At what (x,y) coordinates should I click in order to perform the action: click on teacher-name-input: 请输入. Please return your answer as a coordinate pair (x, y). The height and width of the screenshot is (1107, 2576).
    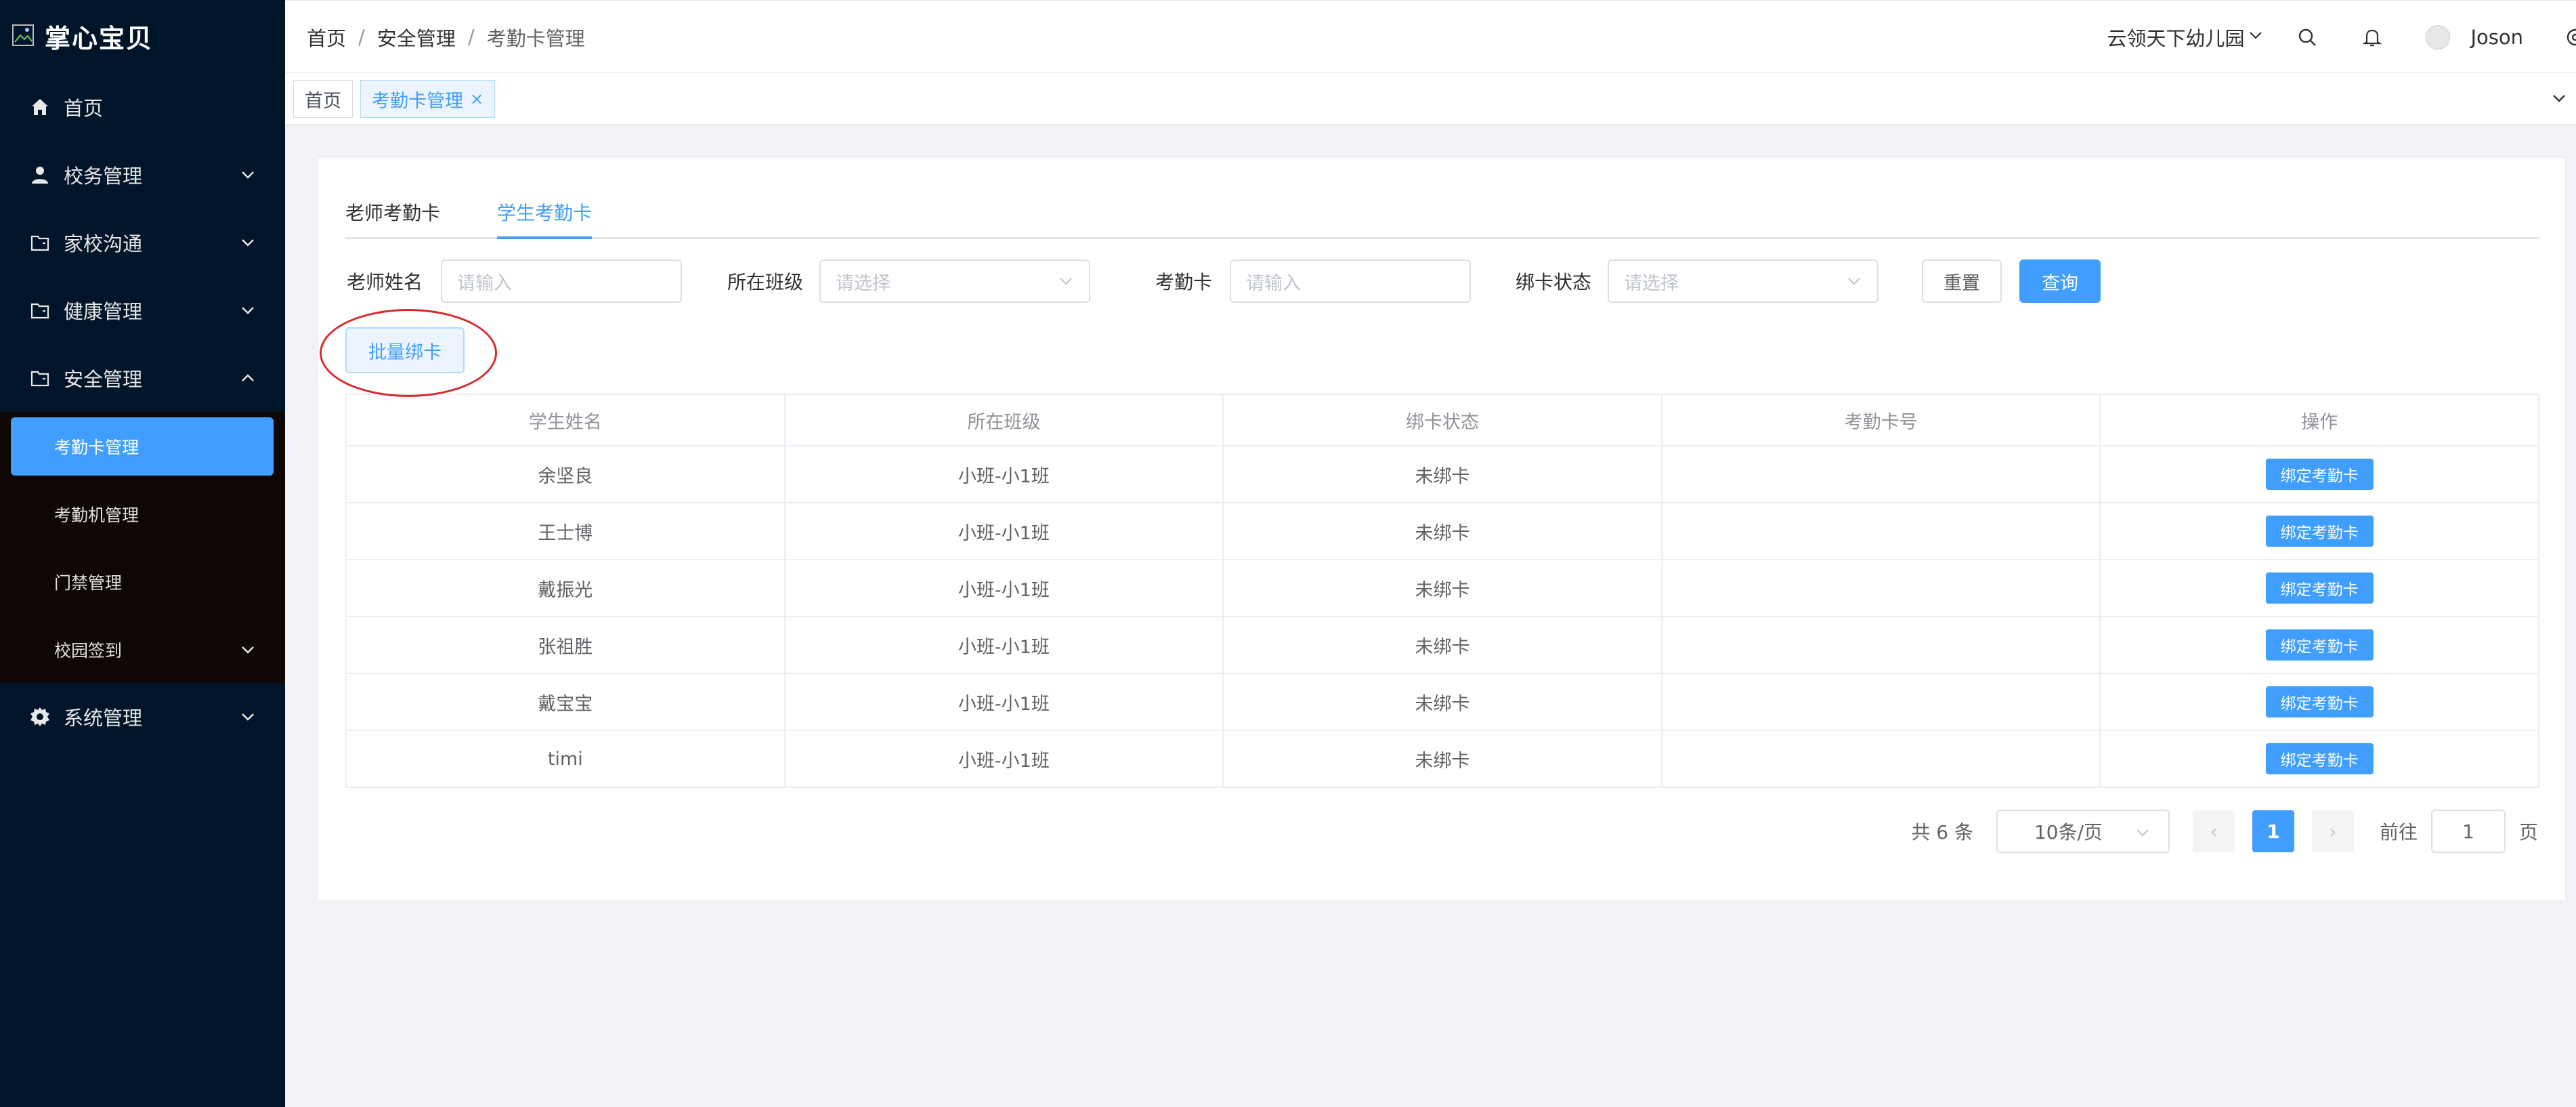
    Looking at the image, I should click on (561, 281).